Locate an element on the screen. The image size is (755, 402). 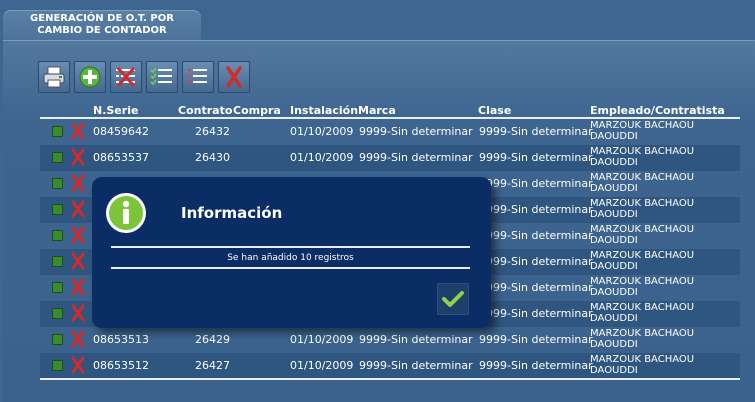
col-header-marca: Marca is located at coordinates (377, 110).